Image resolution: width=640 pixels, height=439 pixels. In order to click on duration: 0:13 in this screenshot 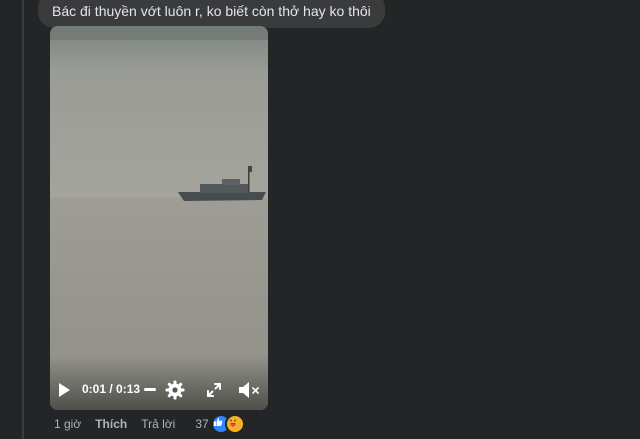, I will do `click(128, 389)`.